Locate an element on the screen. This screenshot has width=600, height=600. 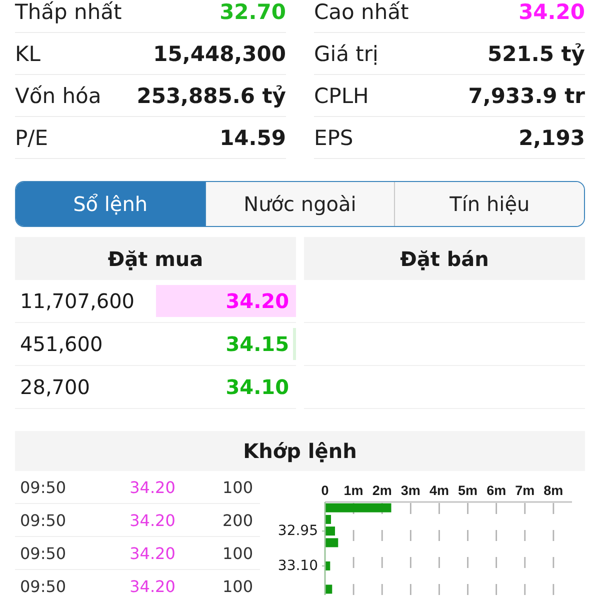
stat-label: Cao nhất is located at coordinates (361, 12).